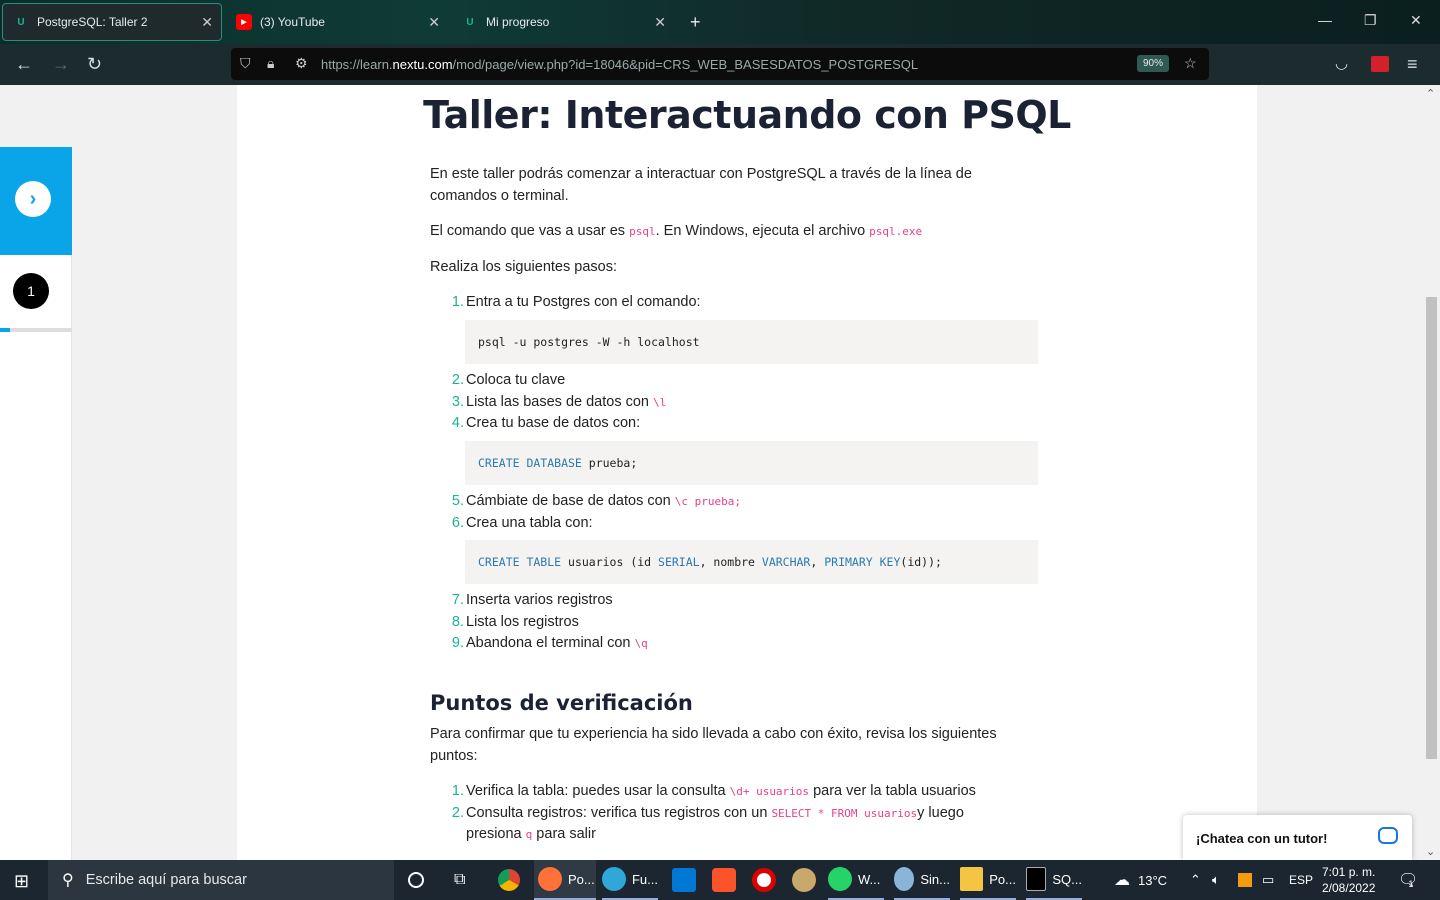 Image resolution: width=1440 pixels, height=900 pixels. Describe the element at coordinates (561, 703) in the screenshot. I see `verify-title: Puntos de verificación` at that location.